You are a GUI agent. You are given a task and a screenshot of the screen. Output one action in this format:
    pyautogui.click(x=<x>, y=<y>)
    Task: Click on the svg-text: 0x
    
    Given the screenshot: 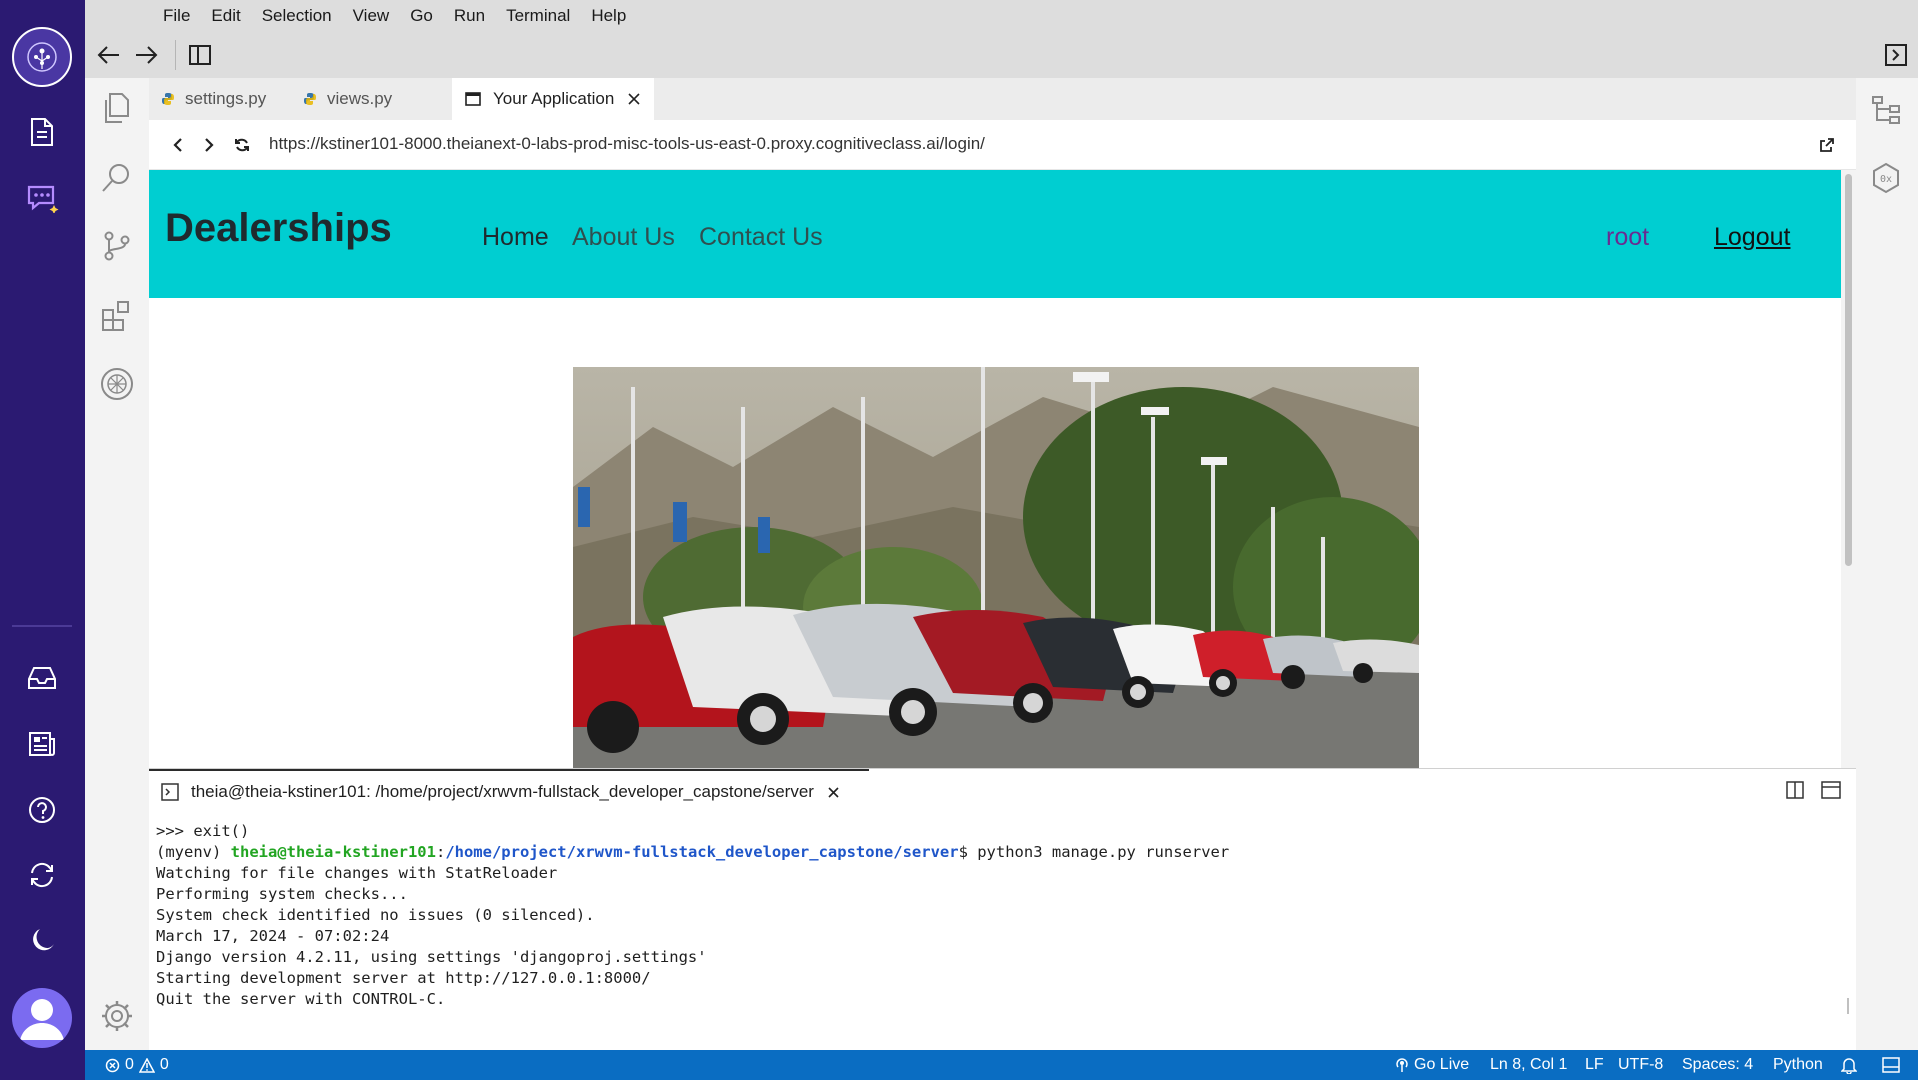 What is the action you would take?
    pyautogui.click(x=1886, y=179)
    